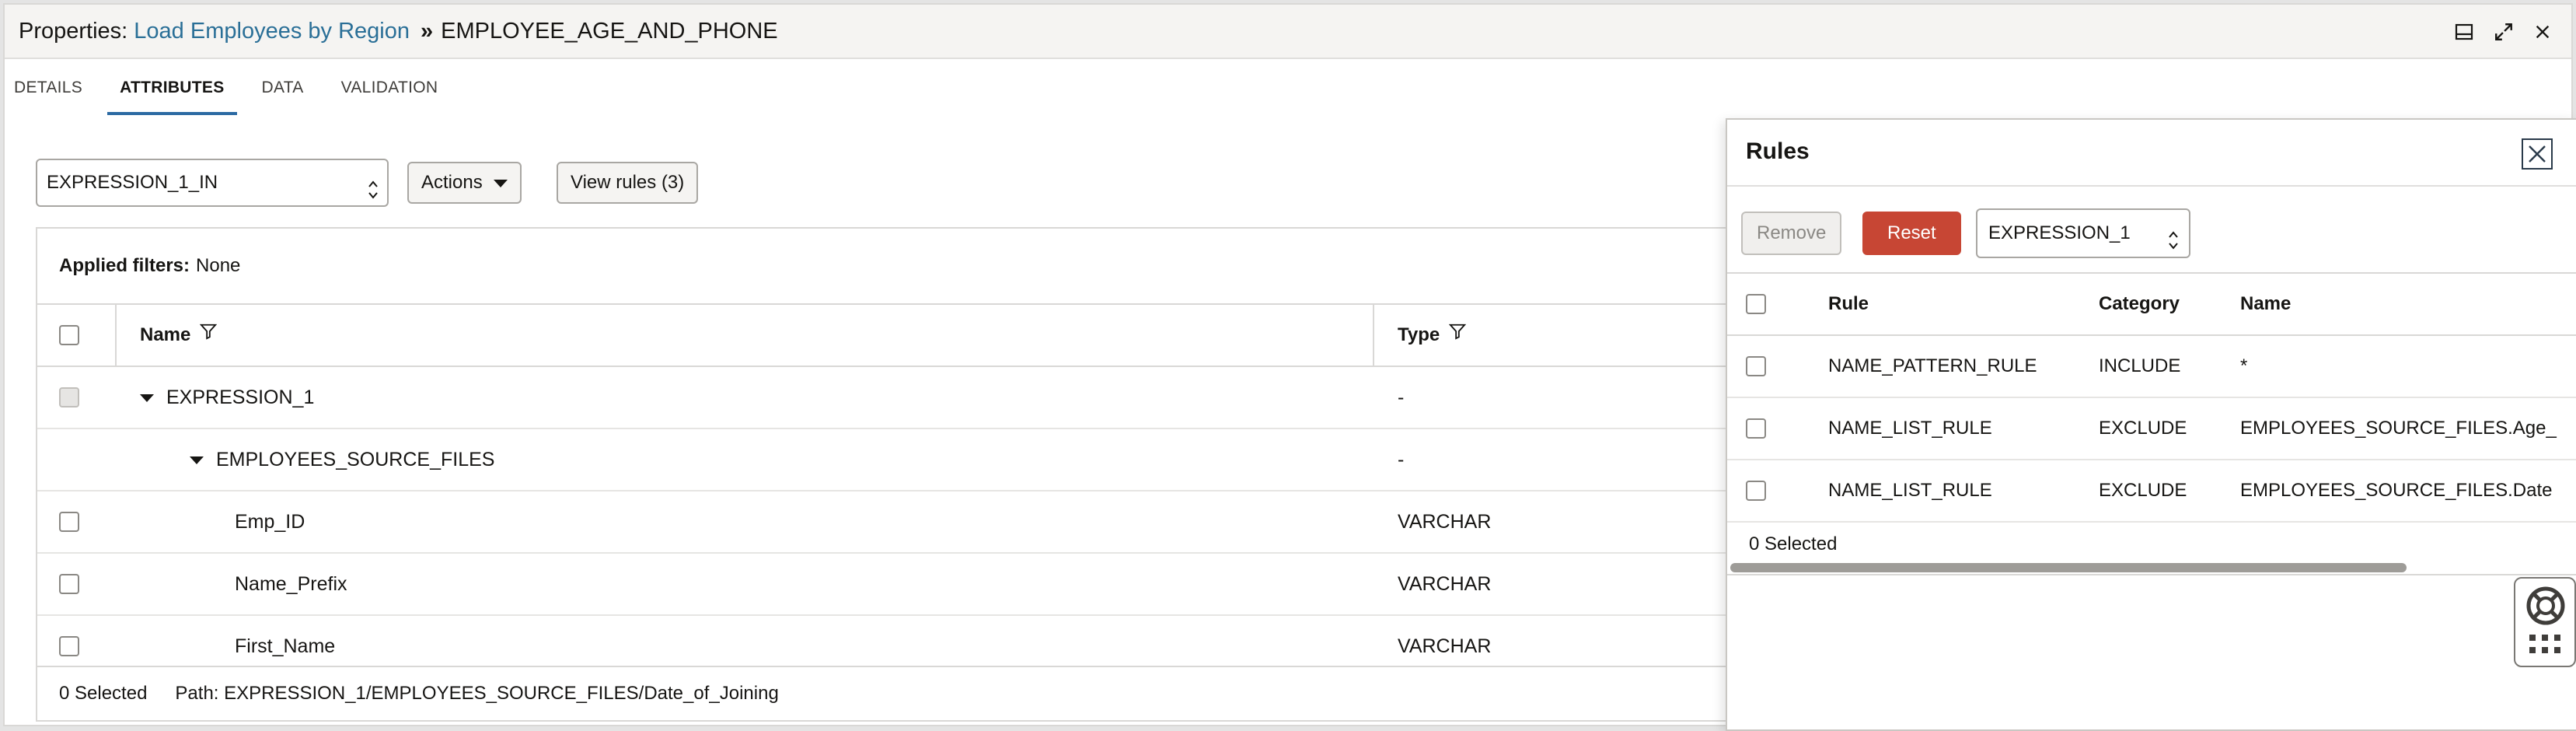  I want to click on column-header-rule: Rule, so click(1849, 304).